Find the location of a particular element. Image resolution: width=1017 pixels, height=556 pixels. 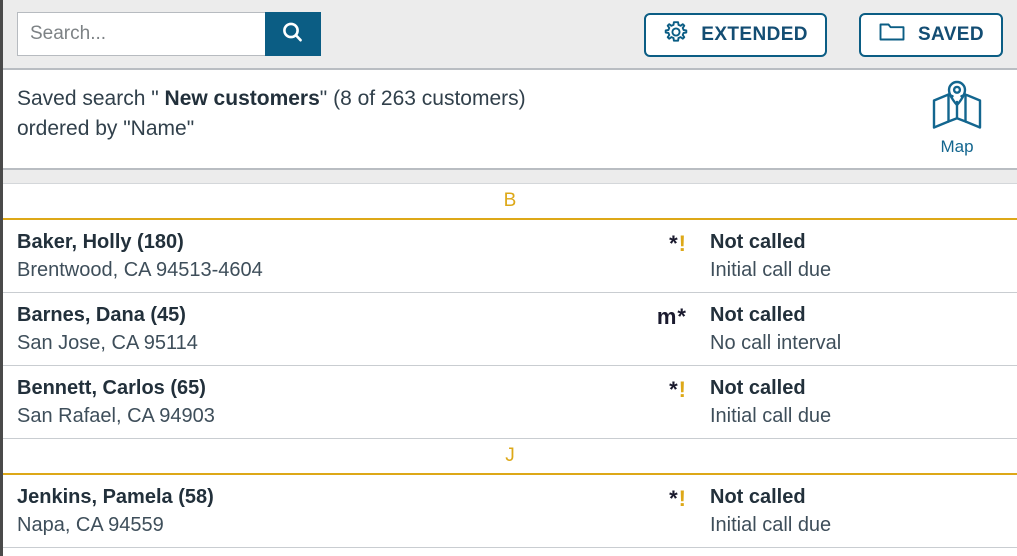

search-button is located at coordinates (293, 34).